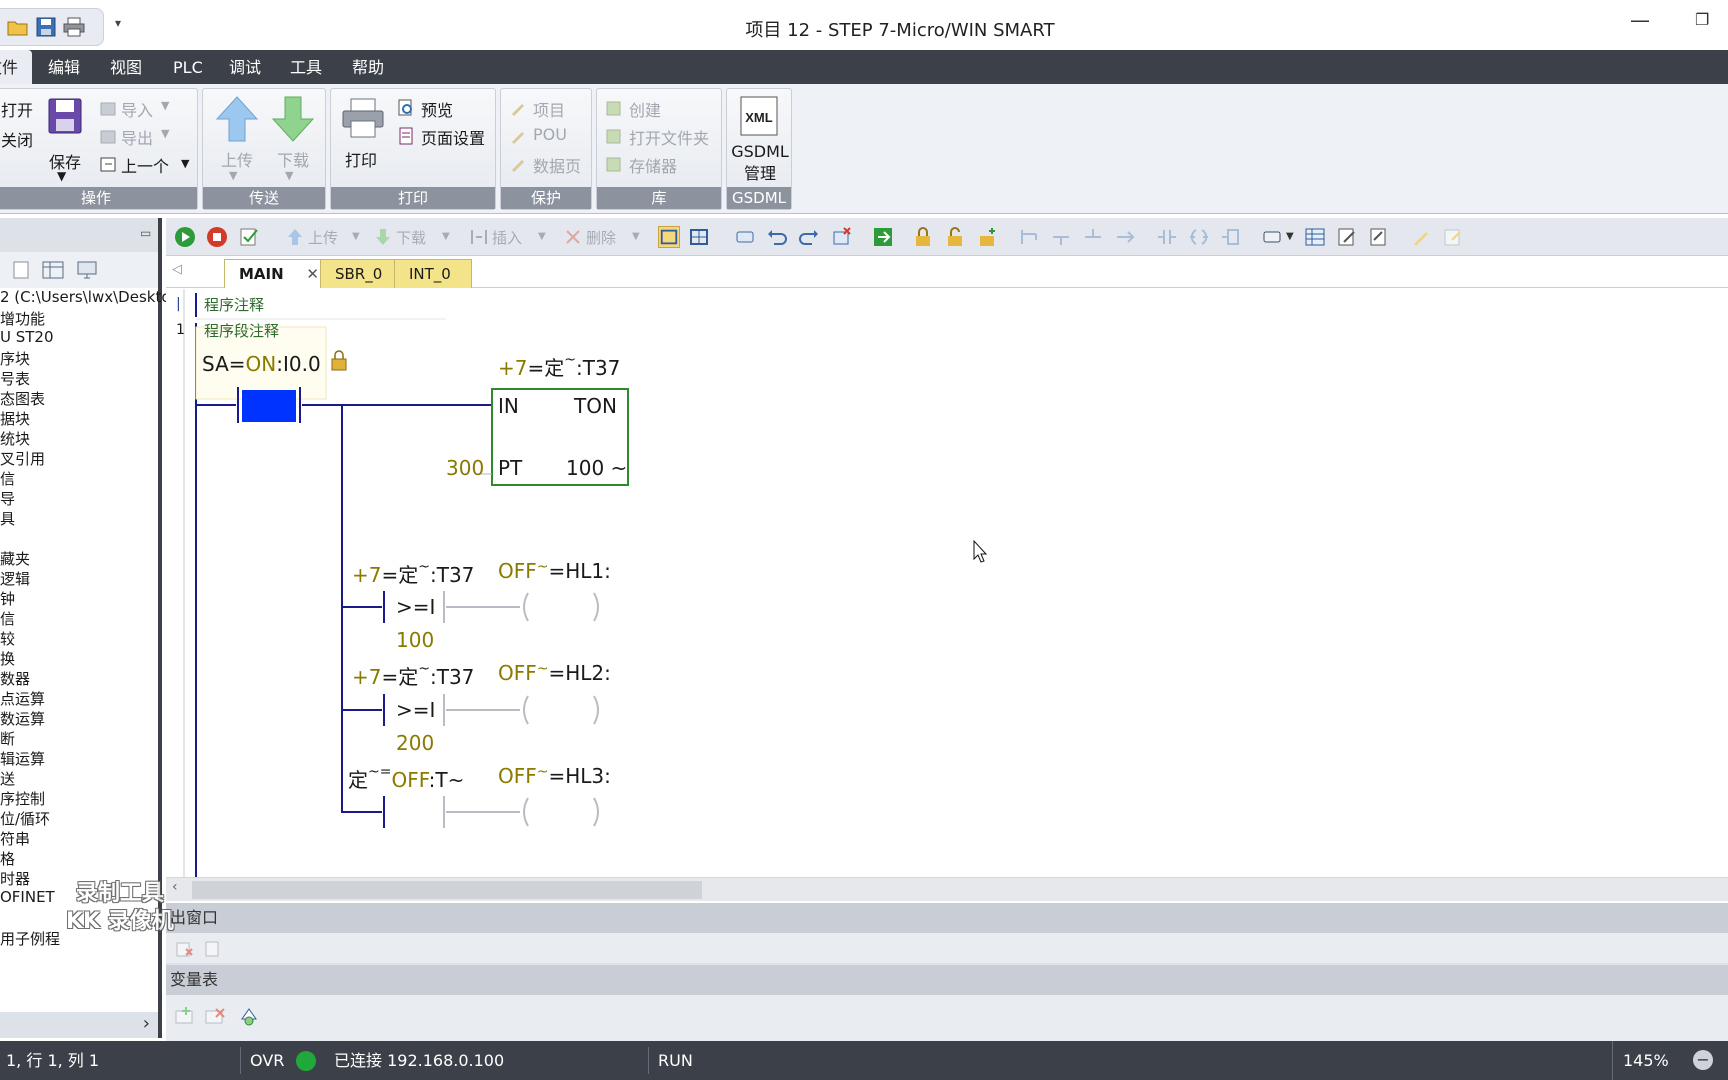 The image size is (1728, 1080). I want to click on properties-icon, so click(21, 270).